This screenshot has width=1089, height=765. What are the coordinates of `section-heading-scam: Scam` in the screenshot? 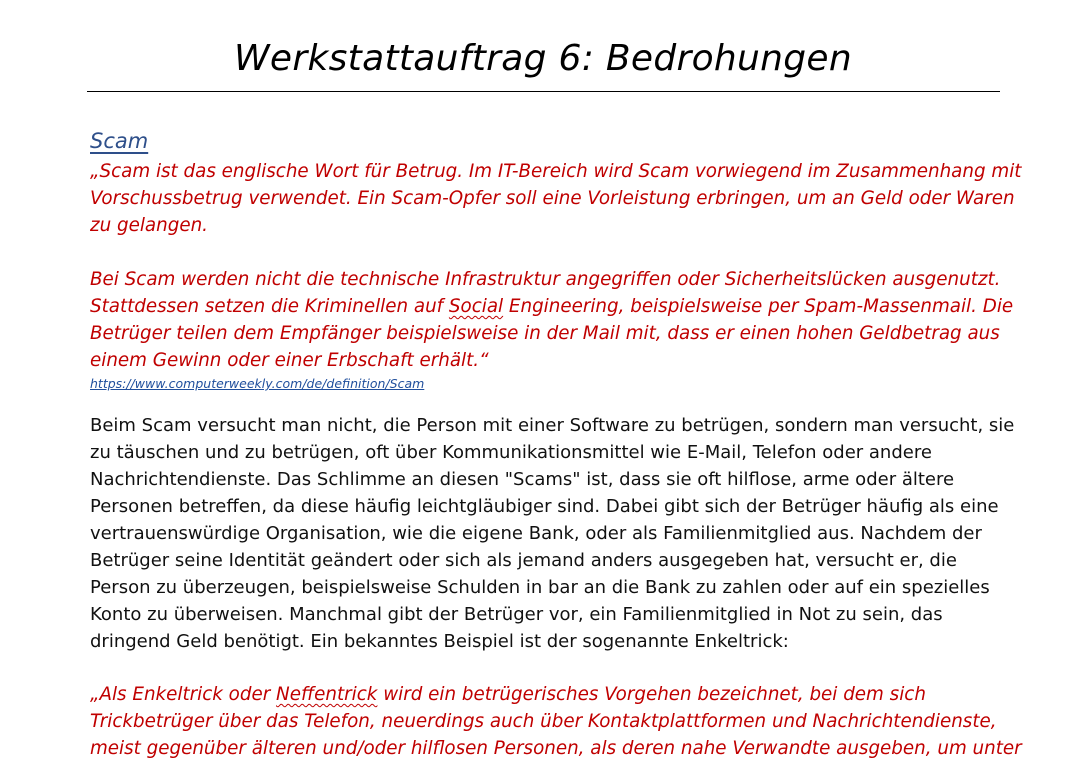 It's located at (119, 141).